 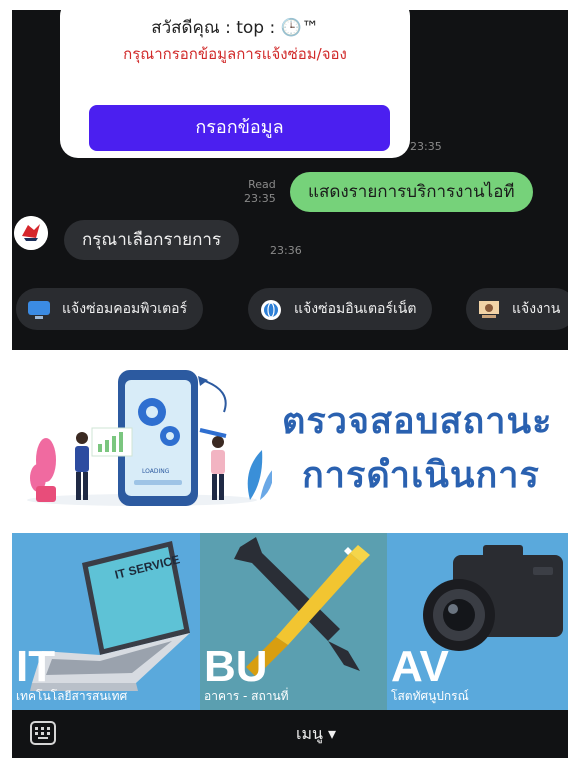 What do you see at coordinates (260, 198) in the screenshot?
I see `outgoing-timestamp: 23:35` at bounding box center [260, 198].